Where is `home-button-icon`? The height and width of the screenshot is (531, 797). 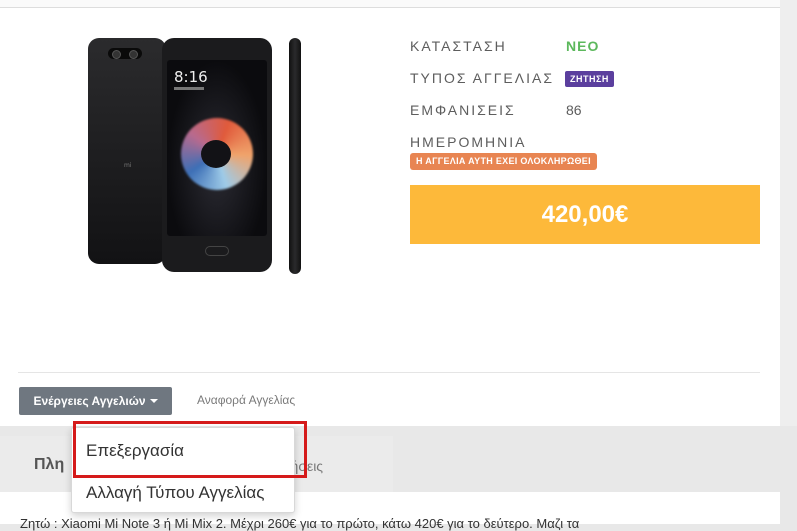 home-button-icon is located at coordinates (217, 251).